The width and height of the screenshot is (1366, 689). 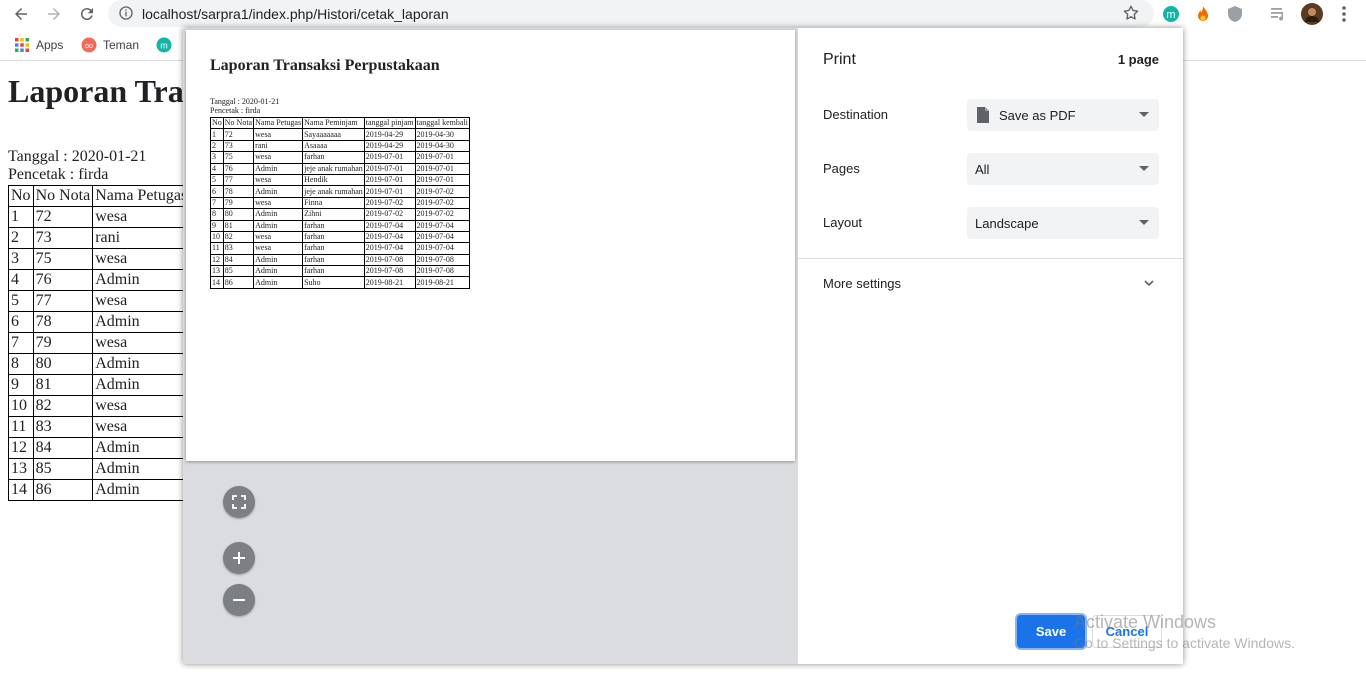 What do you see at coordinates (238, 214) in the screenshot?
I see `table-cell: 80` at bounding box center [238, 214].